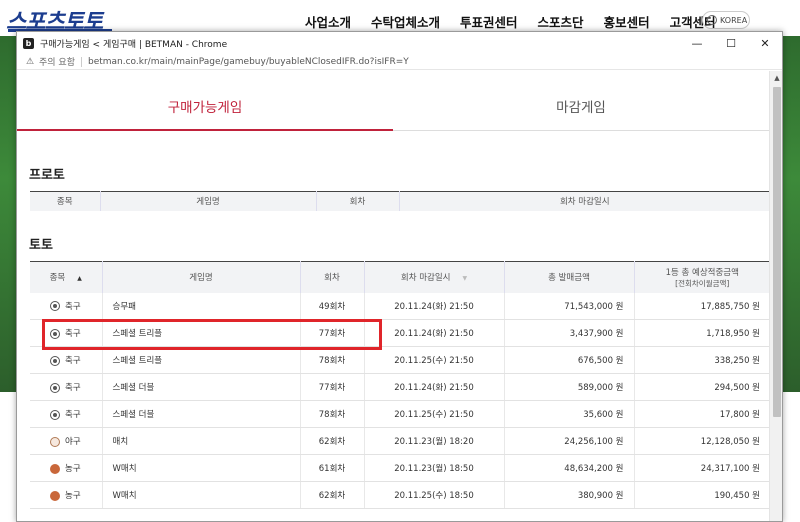  Describe the element at coordinates (581, 105) in the screenshot. I see `tab-closed-games: 마감게임` at that location.